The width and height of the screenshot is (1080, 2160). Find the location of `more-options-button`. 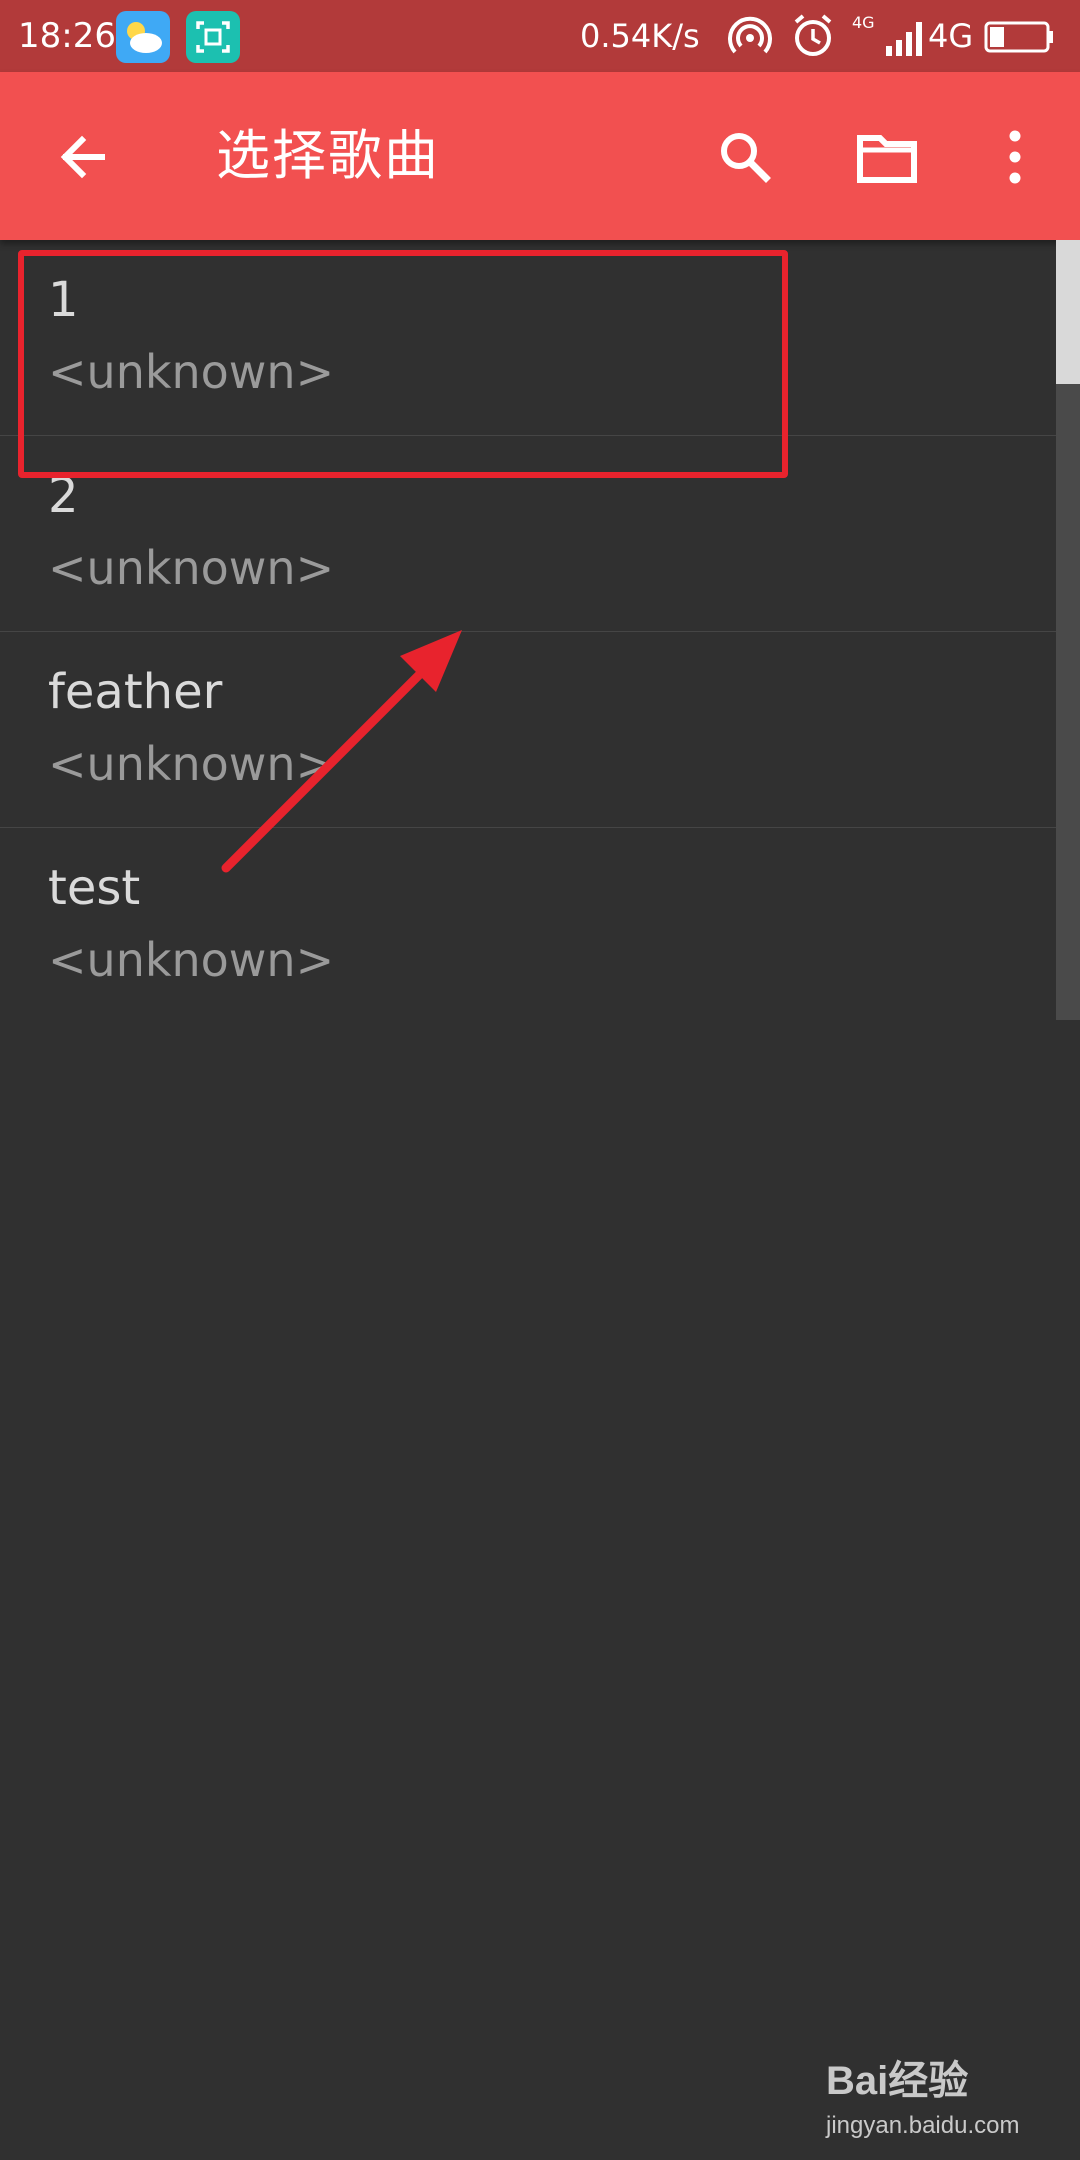

more-options-button is located at coordinates (1015, 157).